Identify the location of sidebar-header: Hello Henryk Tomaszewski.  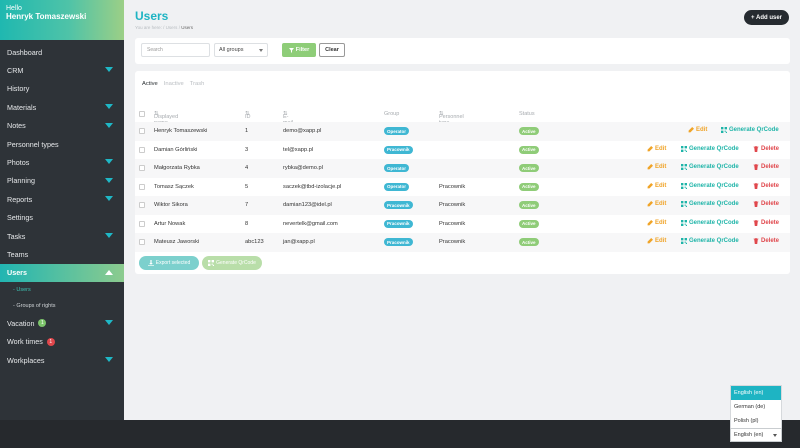
(62, 20).